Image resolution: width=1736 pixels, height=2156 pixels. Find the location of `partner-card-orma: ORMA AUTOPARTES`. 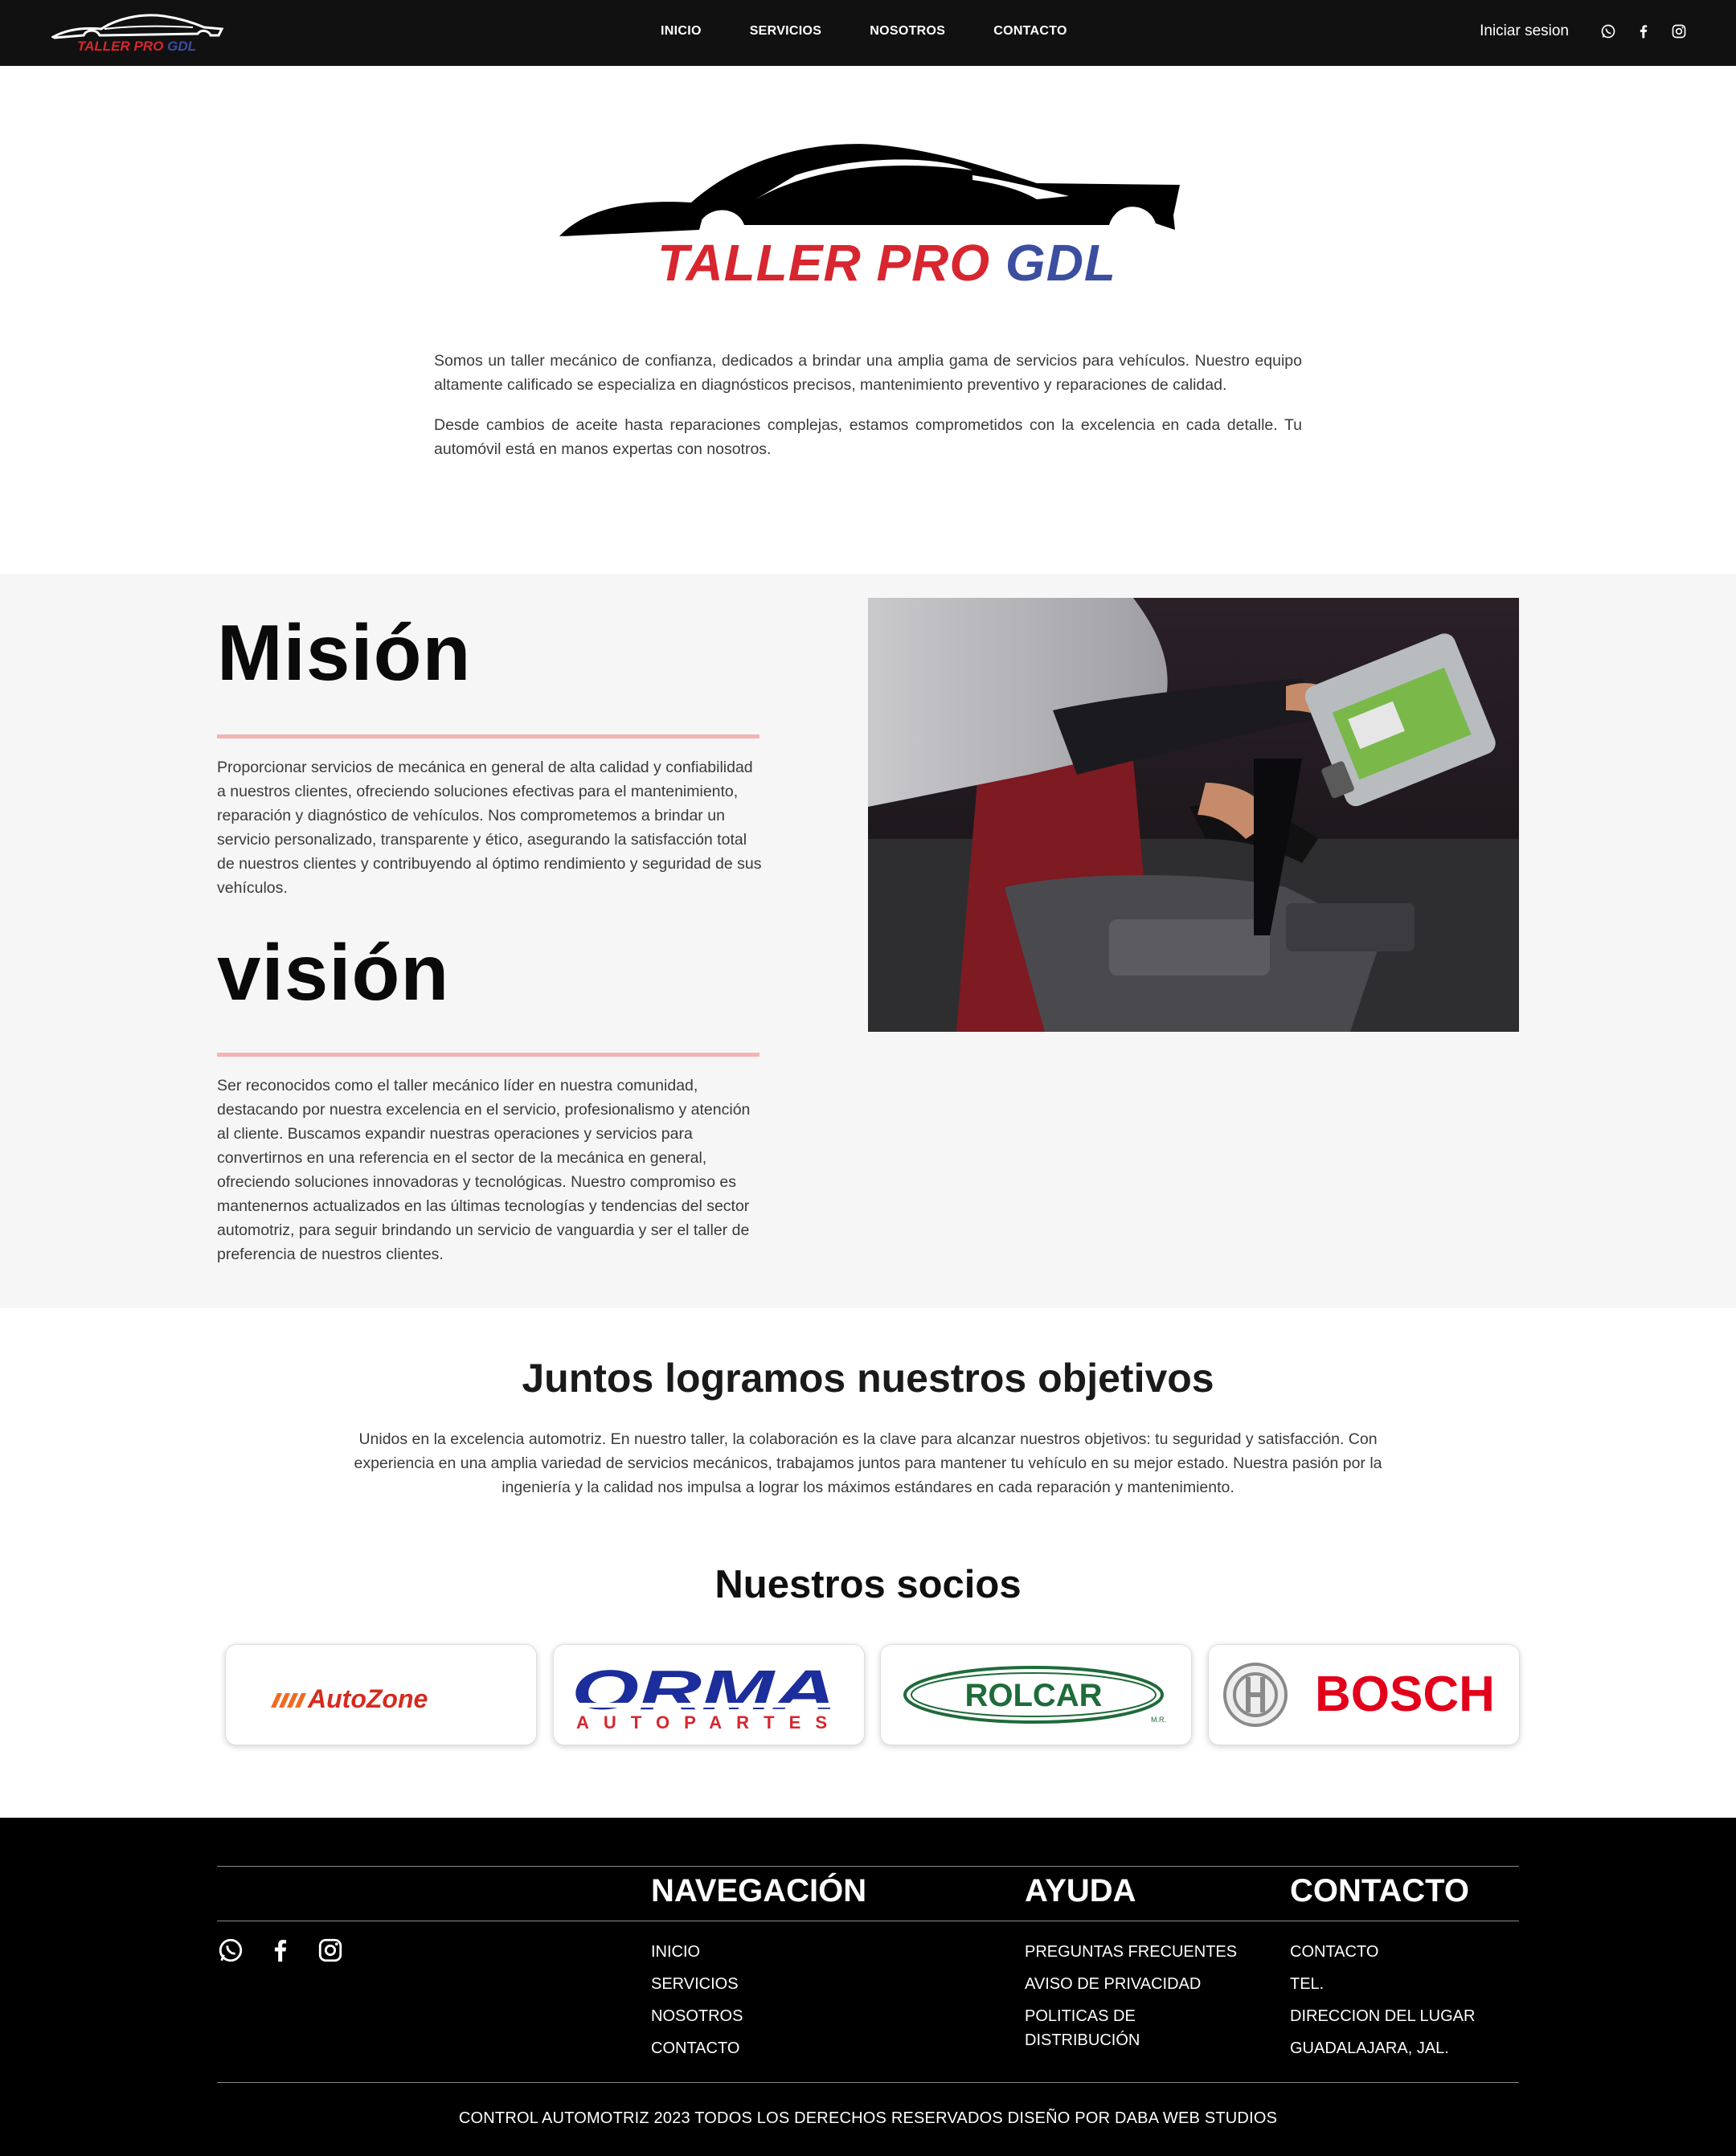

partner-card-orma: ORMA AUTOPARTES is located at coordinates (709, 1694).